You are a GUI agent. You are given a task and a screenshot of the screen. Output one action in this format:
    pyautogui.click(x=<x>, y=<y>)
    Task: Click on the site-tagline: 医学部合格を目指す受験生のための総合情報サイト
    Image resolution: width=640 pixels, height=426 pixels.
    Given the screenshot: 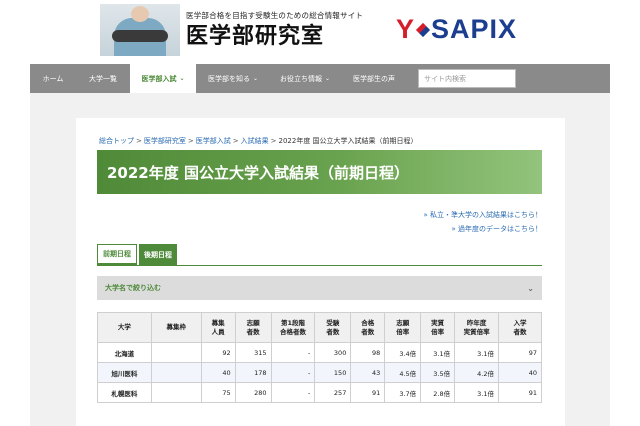 What is the action you would take?
    pyautogui.click(x=275, y=15)
    